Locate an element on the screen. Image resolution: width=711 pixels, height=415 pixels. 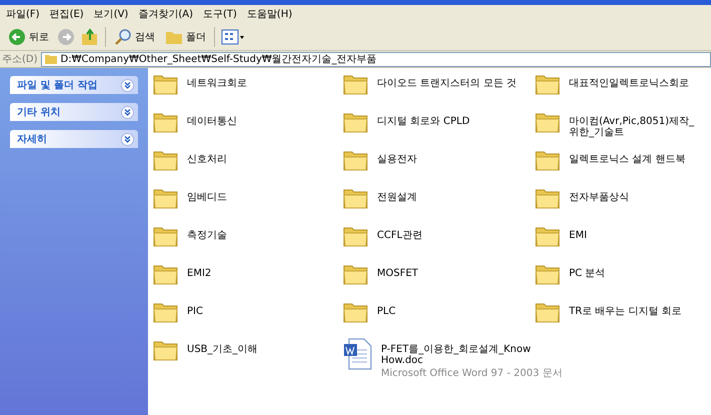
folder-name: 실용전자 is located at coordinates (397, 159).